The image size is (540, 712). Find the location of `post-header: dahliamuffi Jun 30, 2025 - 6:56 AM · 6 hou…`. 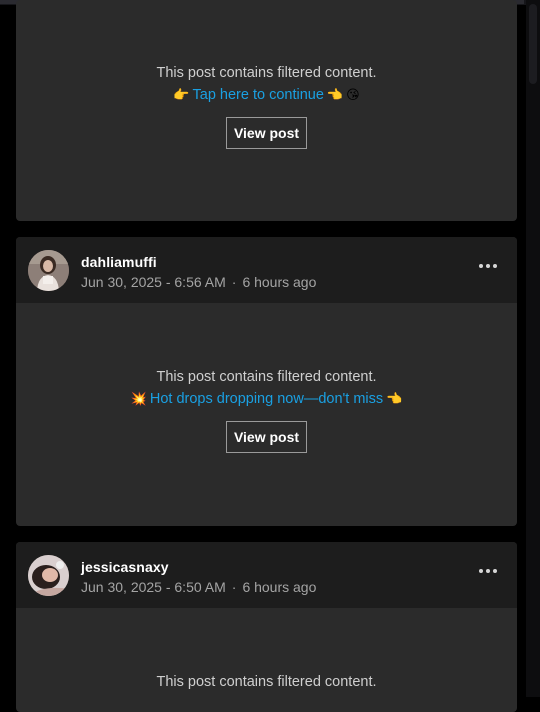

post-header: dahliamuffi Jun 30, 2025 - 6:56 AM · 6 hou… is located at coordinates (266, 270).